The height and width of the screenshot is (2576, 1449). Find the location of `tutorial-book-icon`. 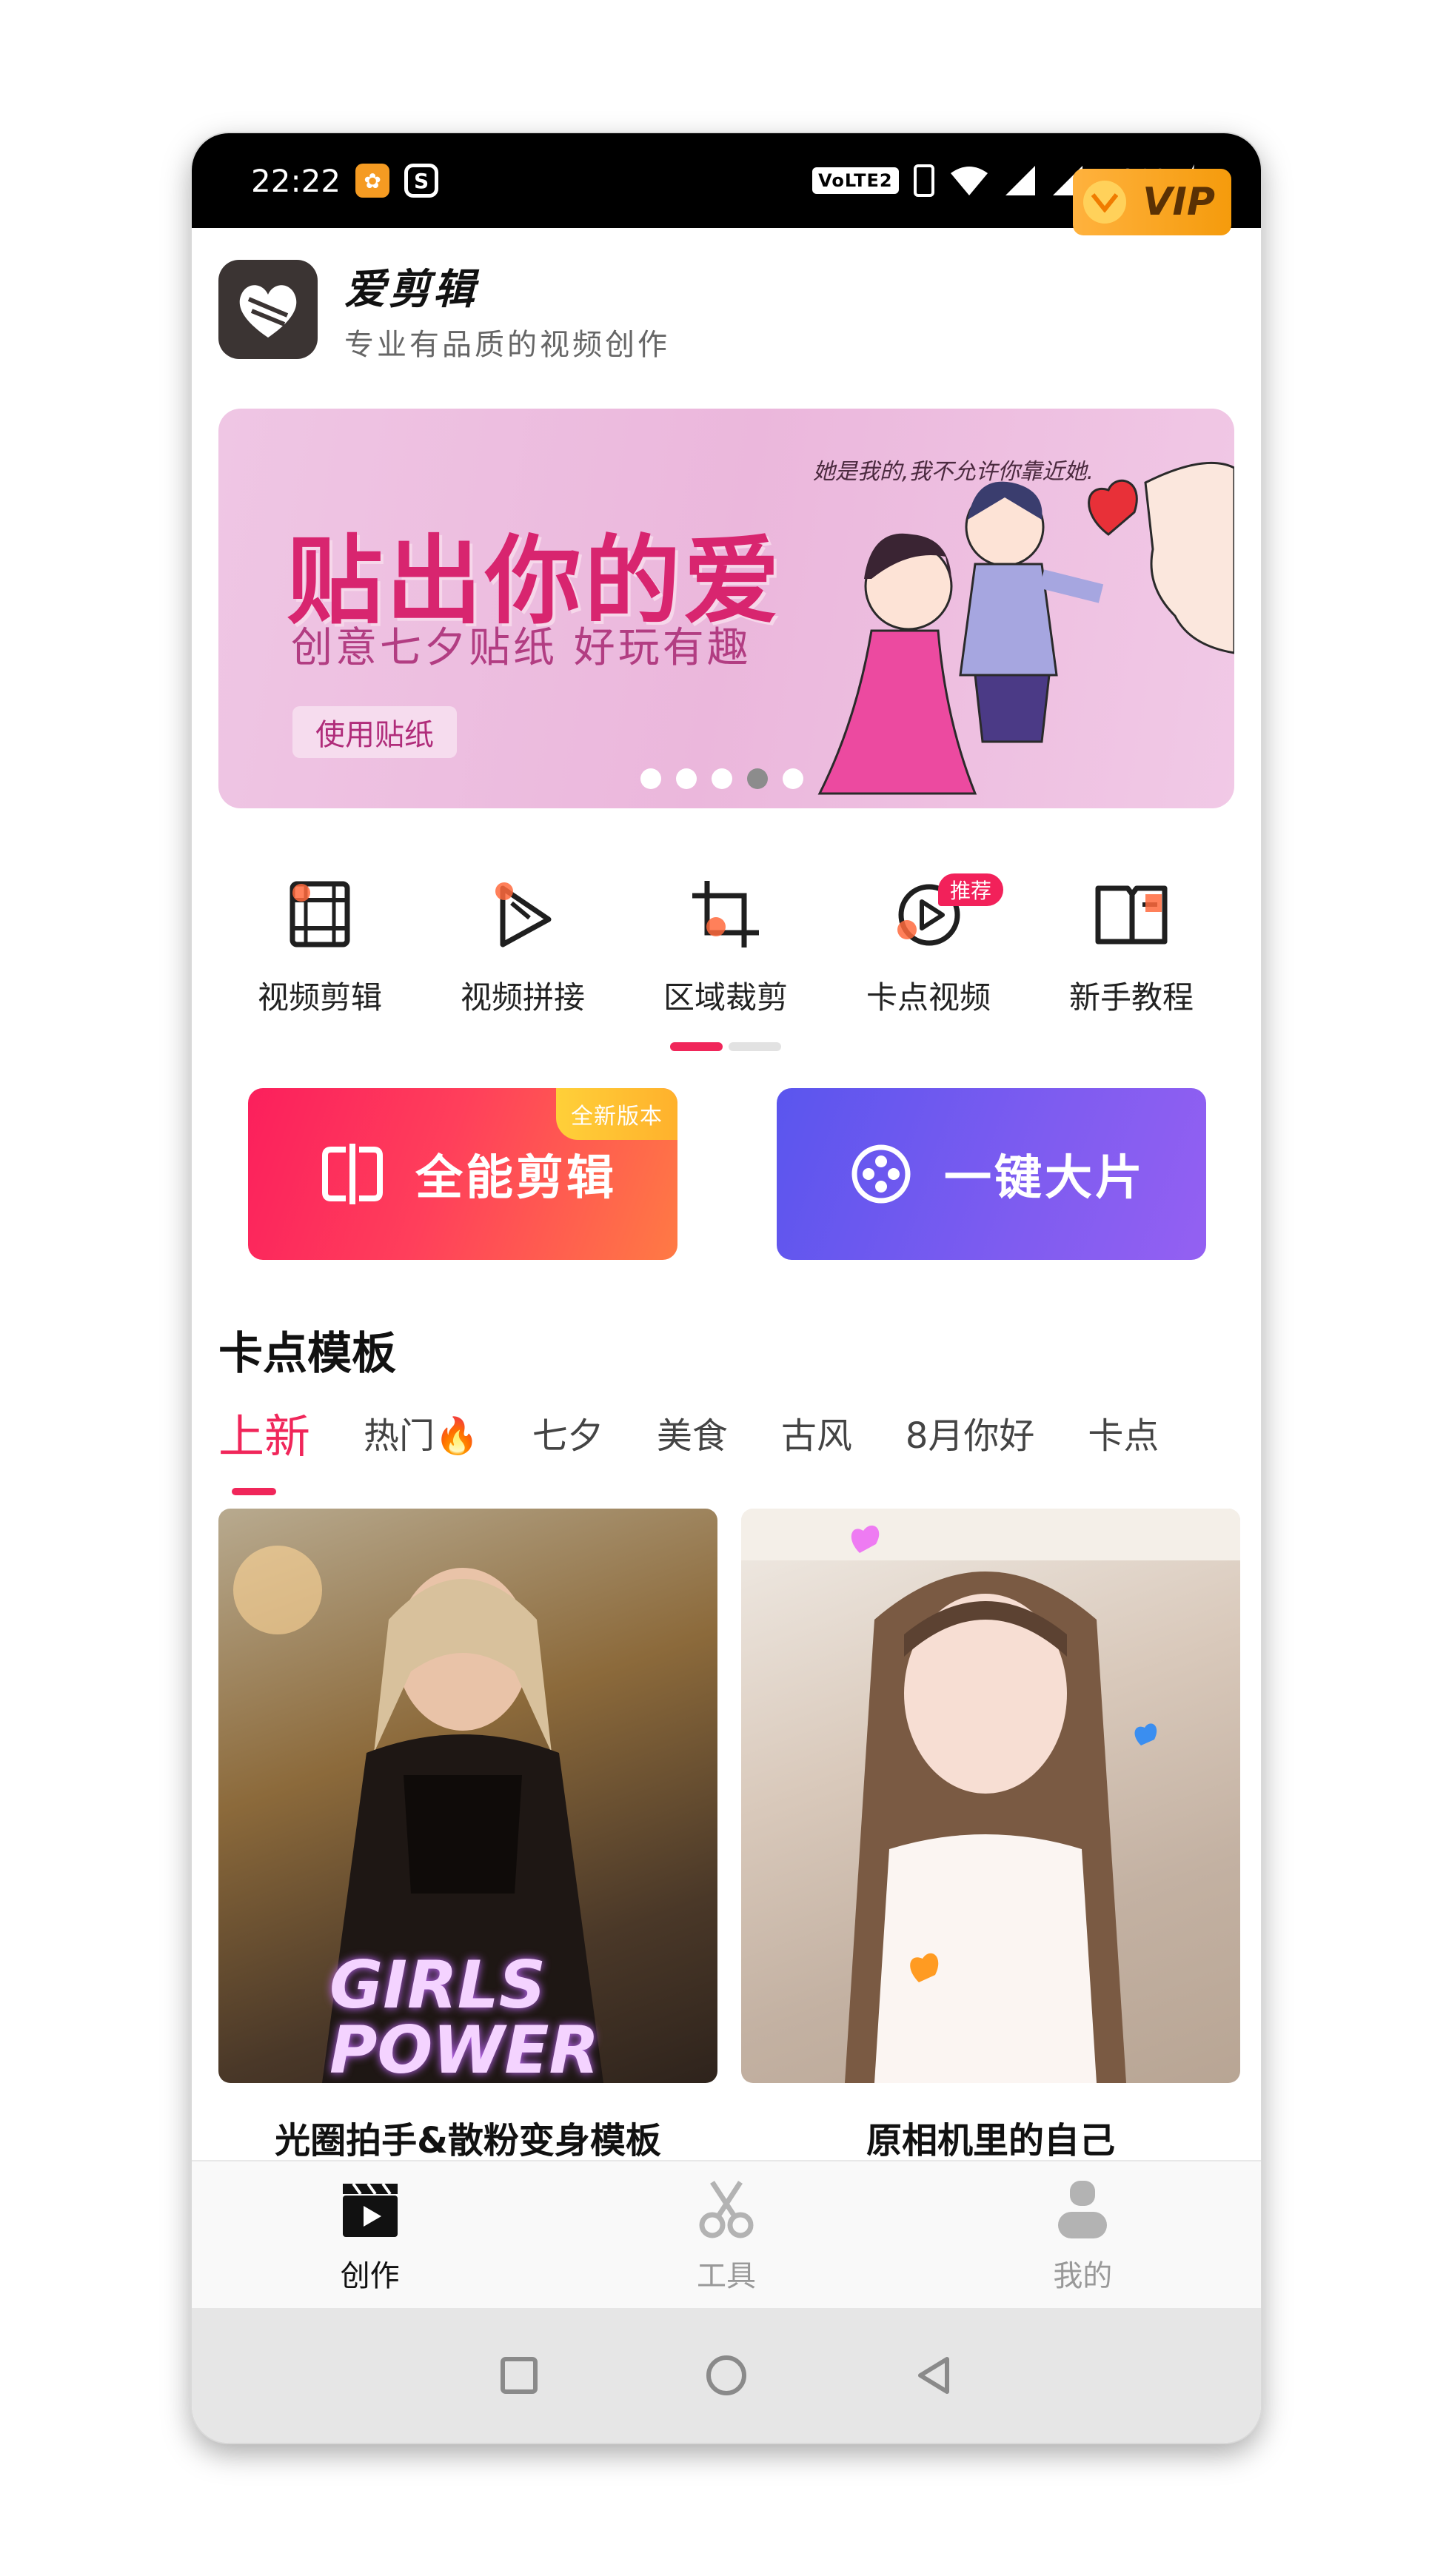

tutorial-book-icon is located at coordinates (1131, 915).